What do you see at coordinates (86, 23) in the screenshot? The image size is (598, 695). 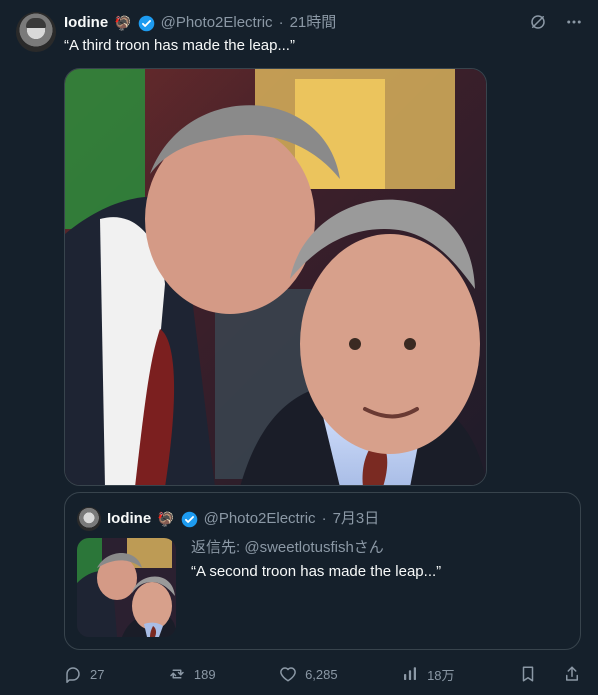 I see `author-name: Iodine` at bounding box center [86, 23].